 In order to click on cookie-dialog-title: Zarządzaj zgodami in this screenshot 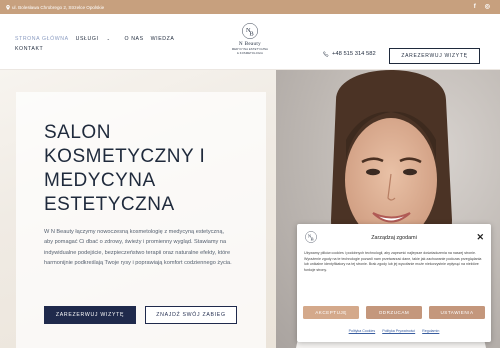, I will do `click(394, 238)`.